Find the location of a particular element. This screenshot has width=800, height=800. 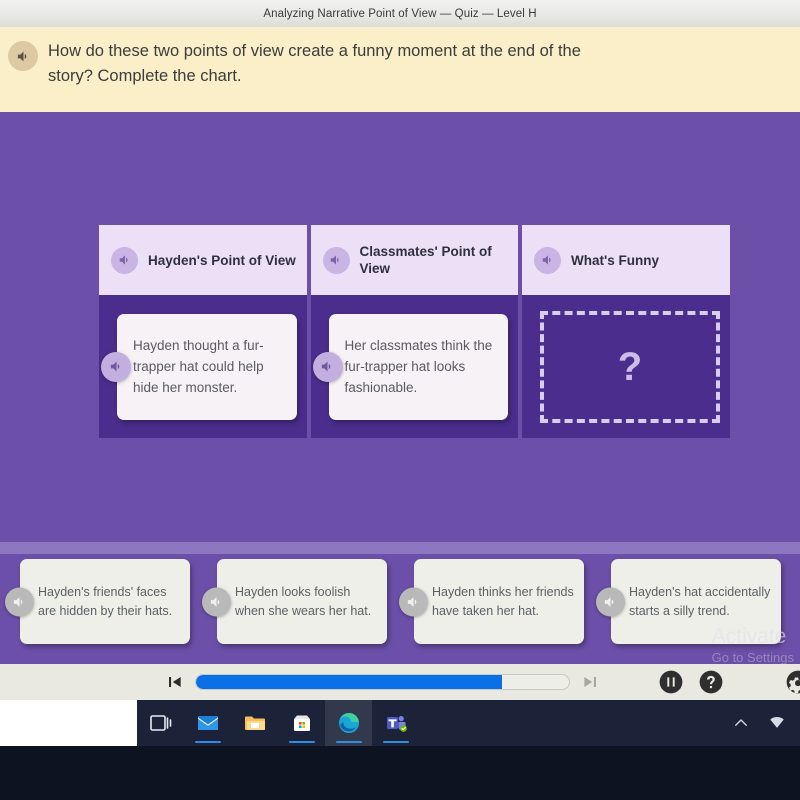

slide-divider-strip is located at coordinates (400, 548).